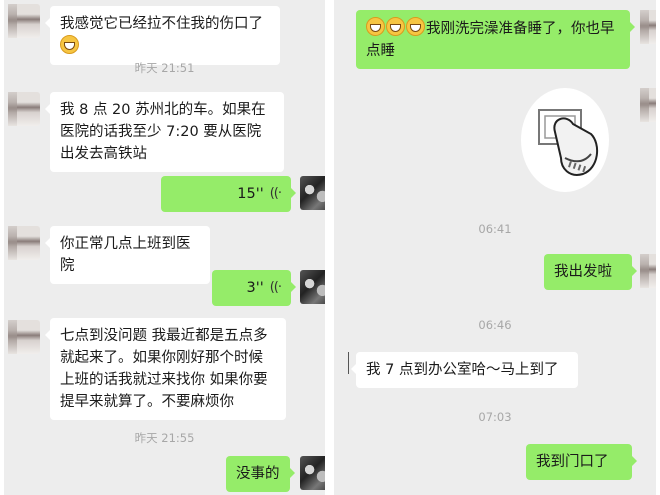  Describe the element at coordinates (164, 68) in the screenshot. I see `timestamp: 昨天 21:51` at that location.